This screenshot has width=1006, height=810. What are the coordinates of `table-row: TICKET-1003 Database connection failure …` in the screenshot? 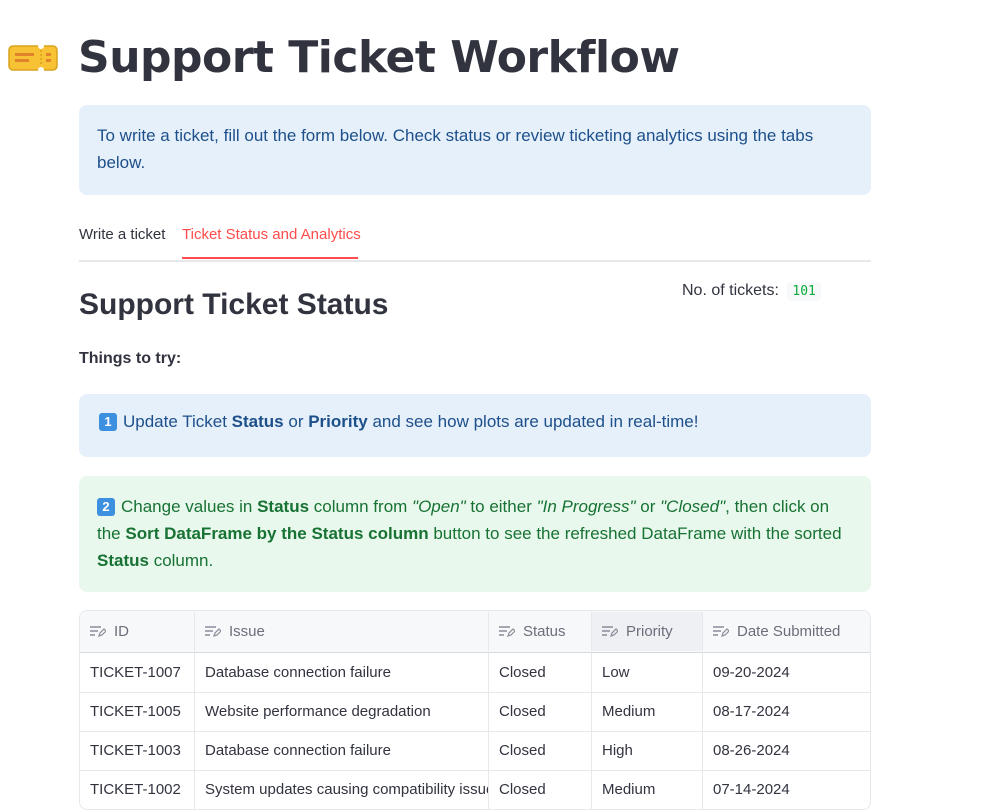 It's located at (475, 751).